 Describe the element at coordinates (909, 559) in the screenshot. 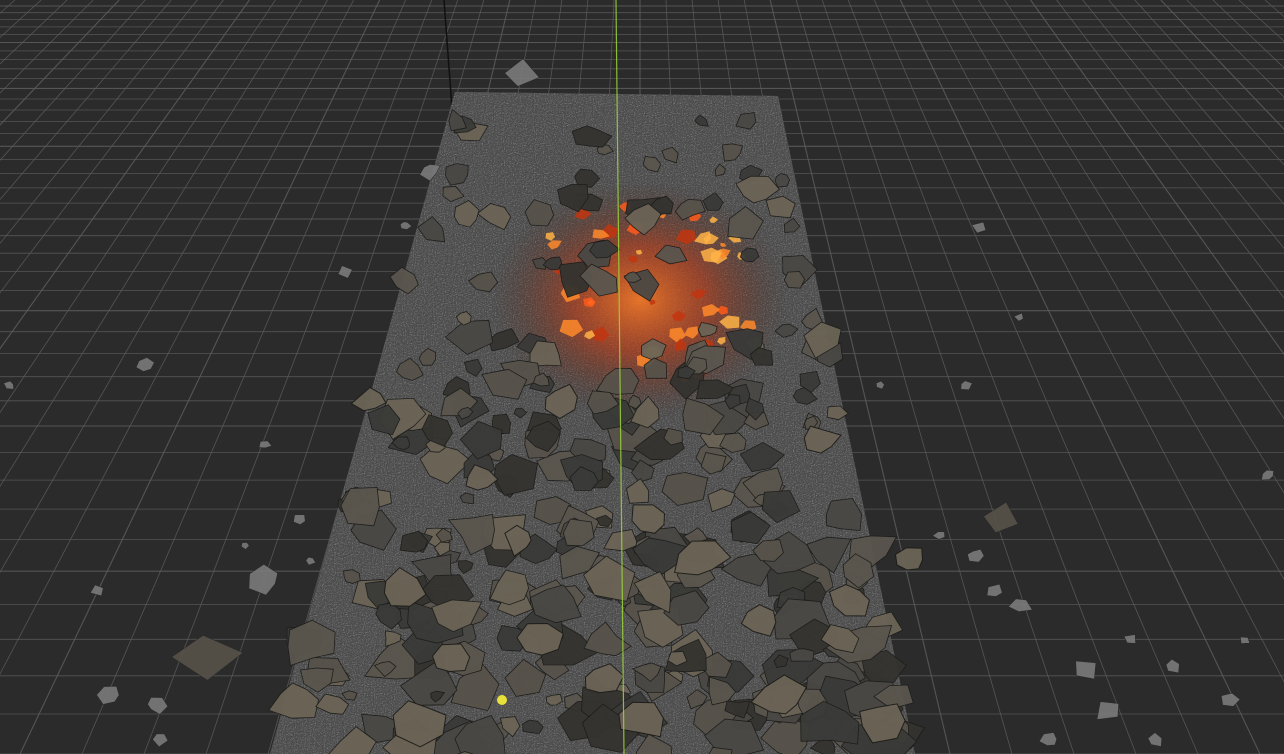

I see `boulder` at that location.